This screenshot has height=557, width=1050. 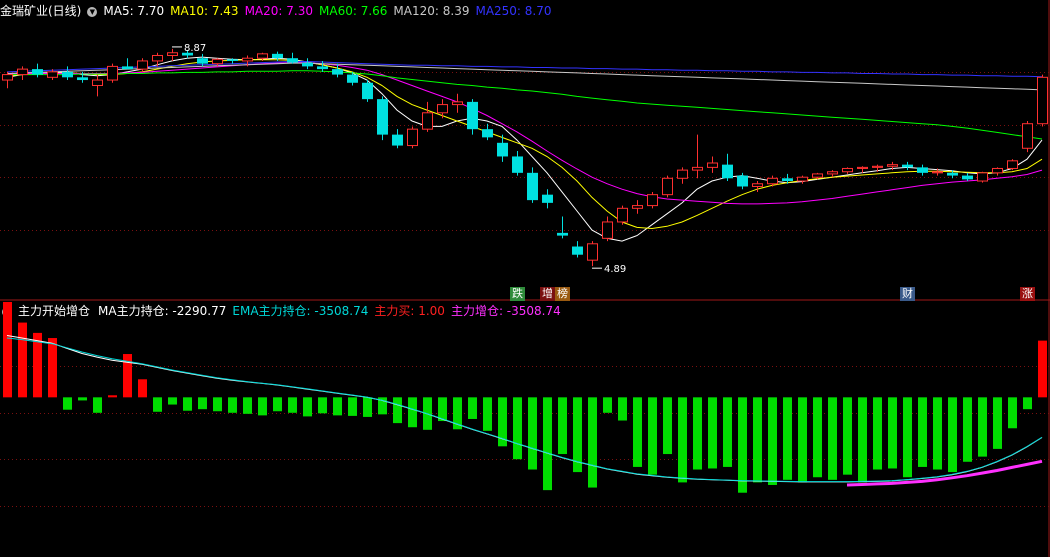 What do you see at coordinates (1027, 294) in the screenshot?
I see `signal-badge: 涨` at bounding box center [1027, 294].